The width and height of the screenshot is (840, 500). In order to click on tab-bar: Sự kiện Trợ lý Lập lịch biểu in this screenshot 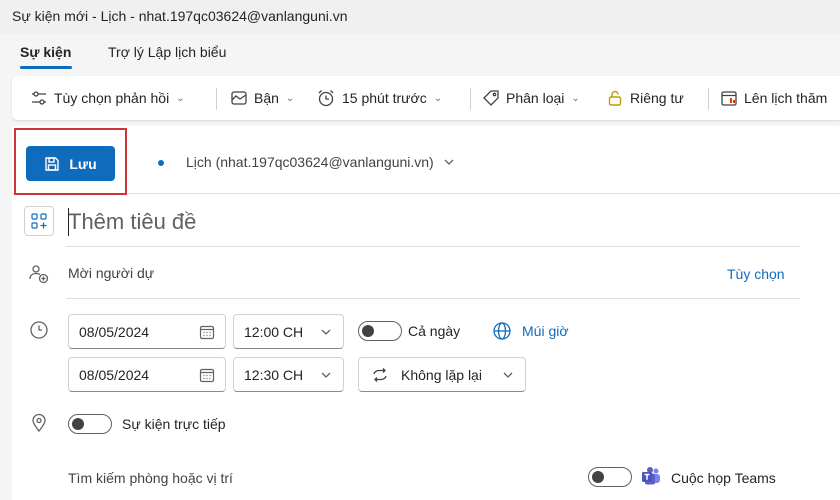, I will do `click(420, 53)`.